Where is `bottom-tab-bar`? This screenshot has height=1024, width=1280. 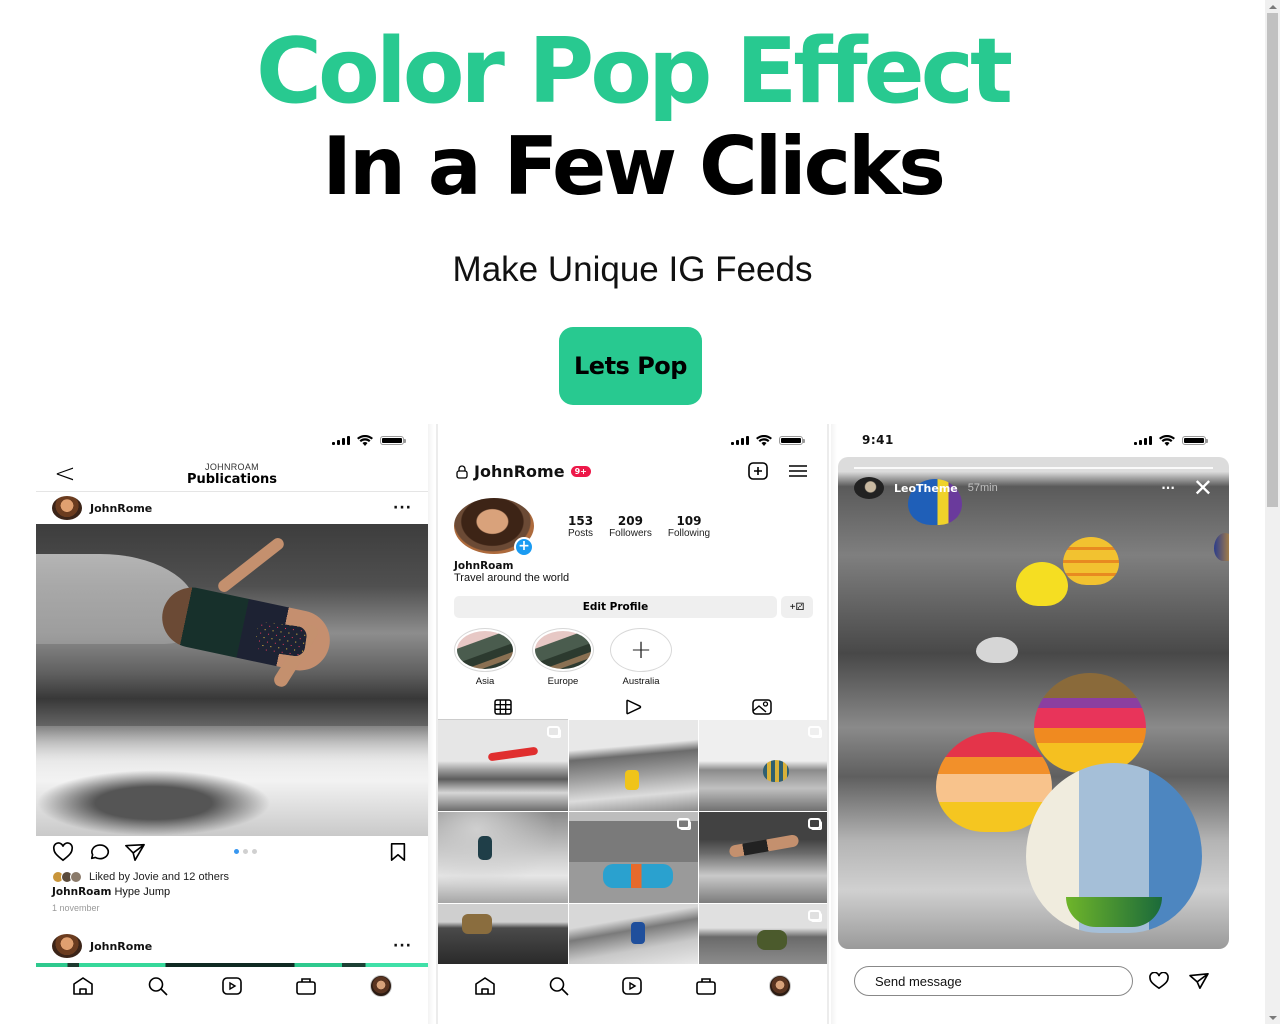 bottom-tab-bar is located at coordinates (632, 986).